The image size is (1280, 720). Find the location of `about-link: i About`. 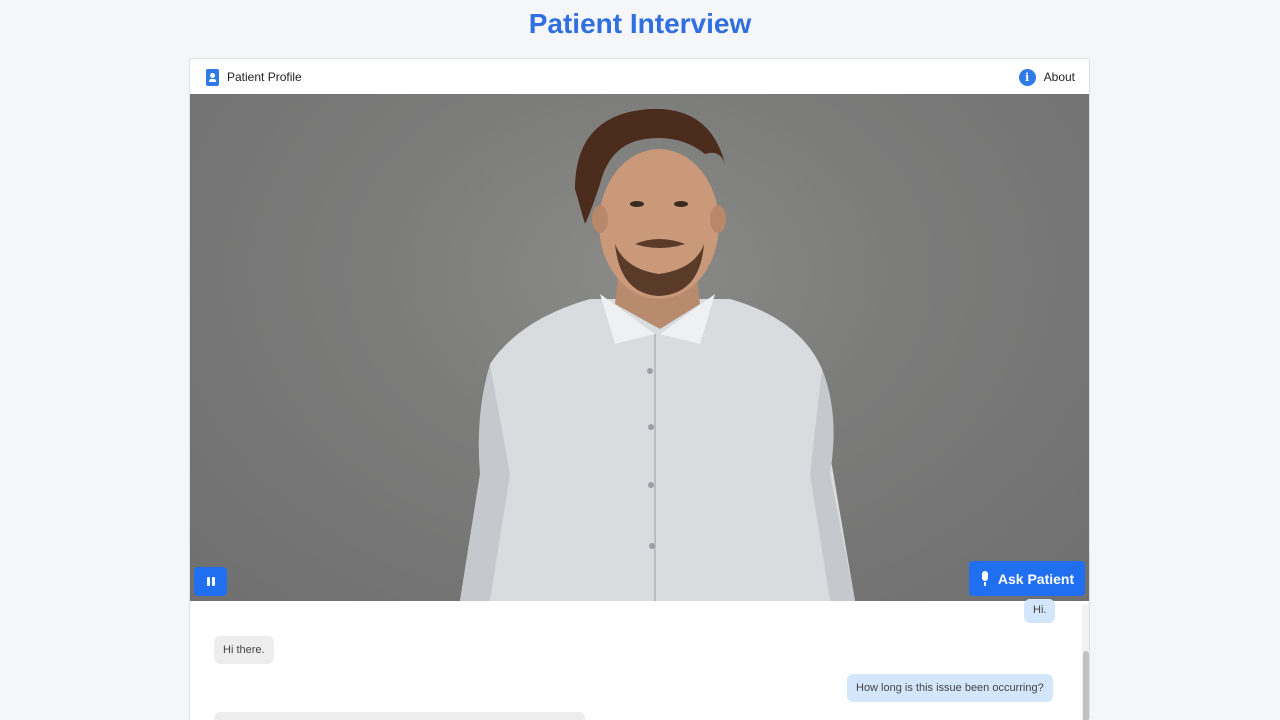

about-link: i About is located at coordinates (1046, 77).